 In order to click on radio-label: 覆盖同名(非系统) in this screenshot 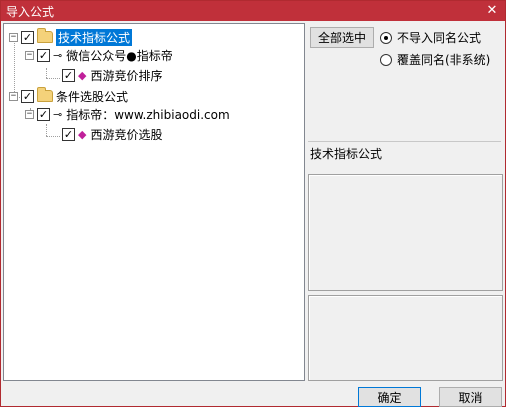, I will do `click(444, 60)`.